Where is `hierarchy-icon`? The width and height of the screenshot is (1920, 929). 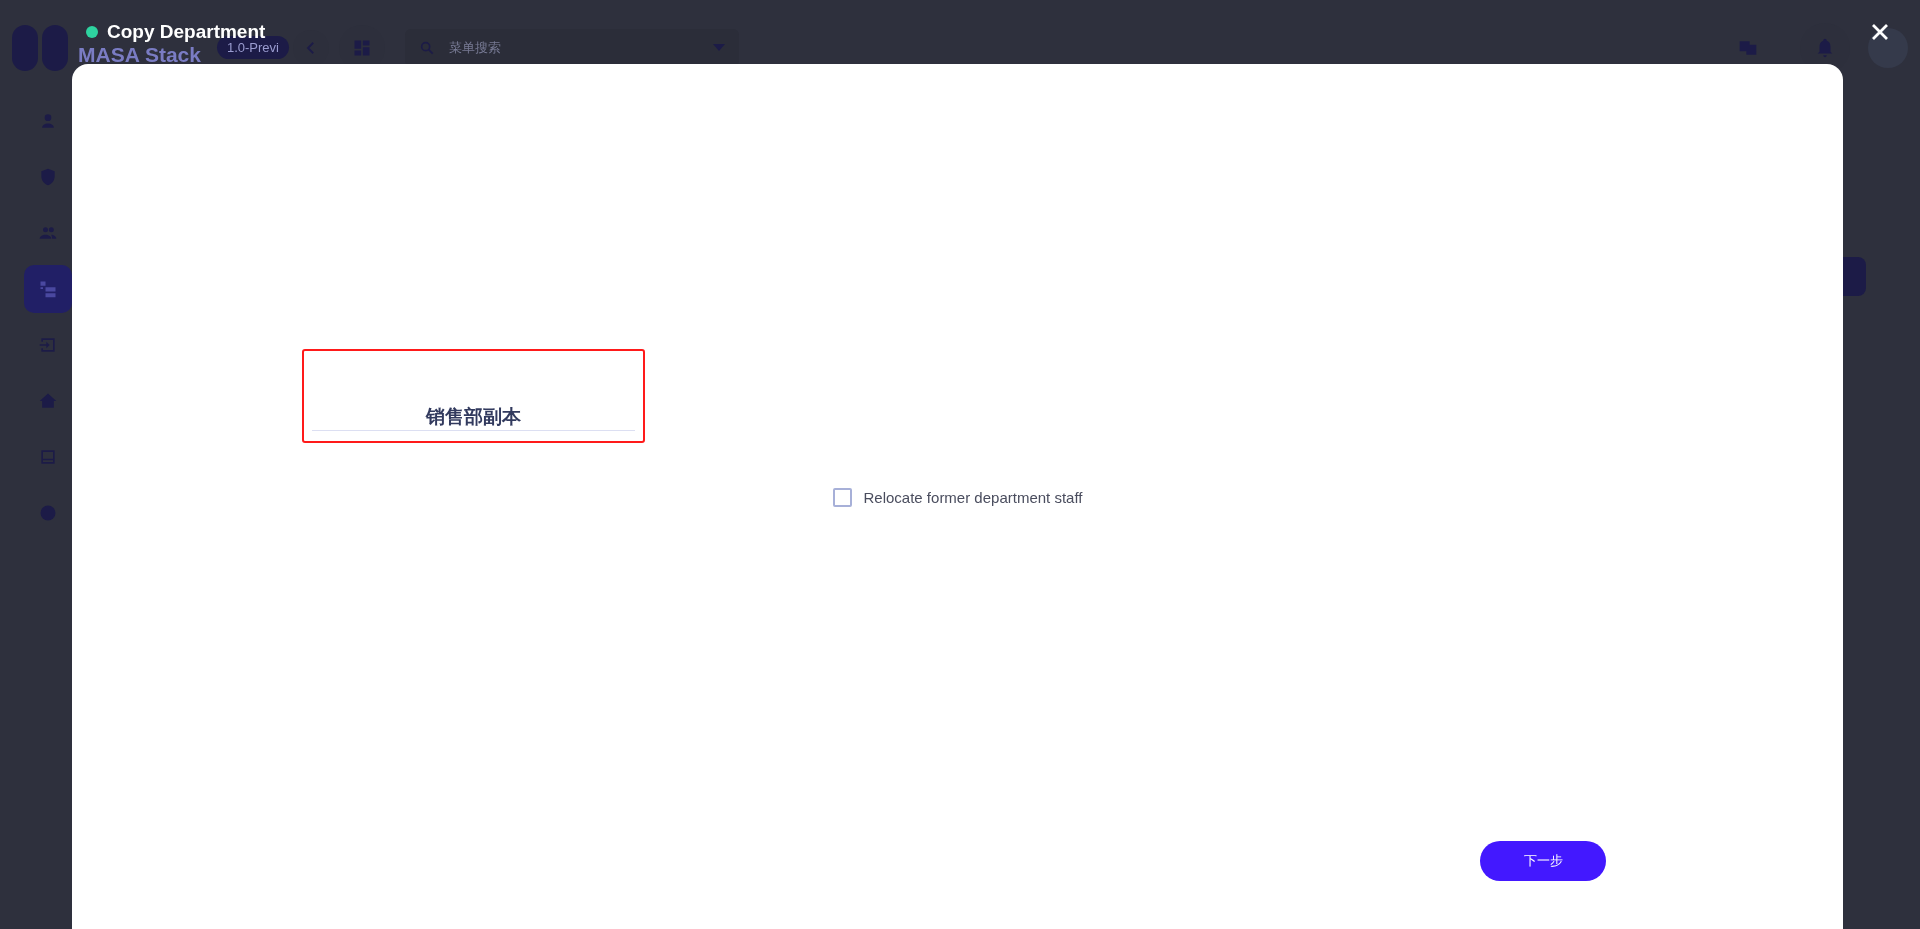
hierarchy-icon is located at coordinates (48, 289).